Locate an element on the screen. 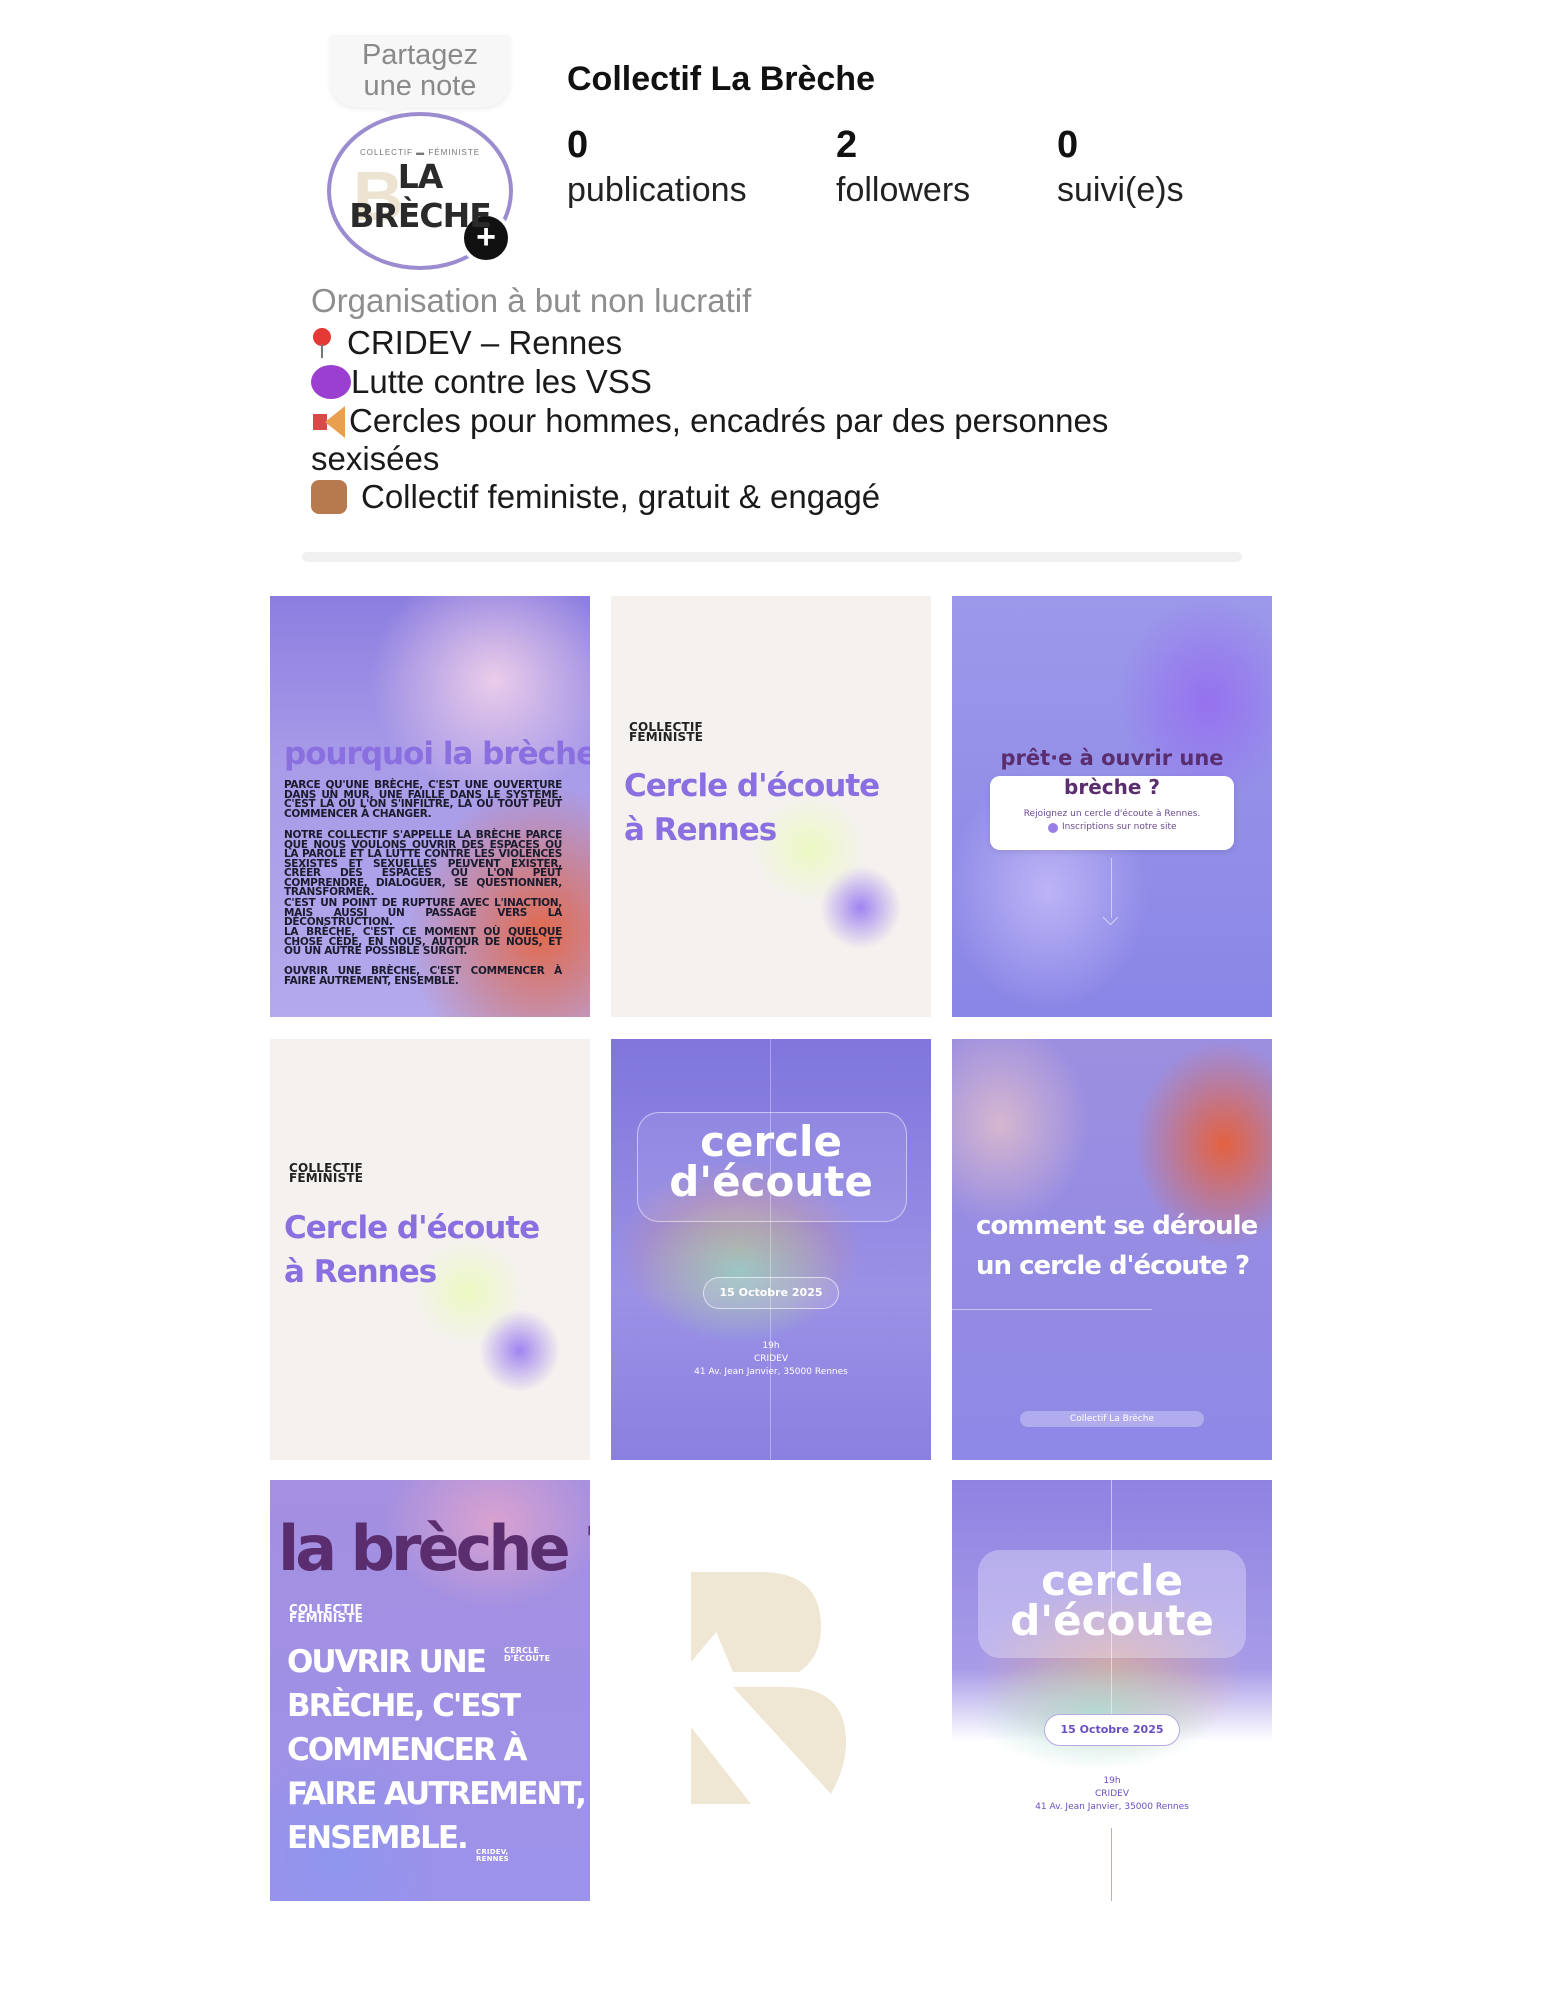 This screenshot has height=2000, width=1545. post-title: prêt·e à ouvrir une is located at coordinates (1112, 758).